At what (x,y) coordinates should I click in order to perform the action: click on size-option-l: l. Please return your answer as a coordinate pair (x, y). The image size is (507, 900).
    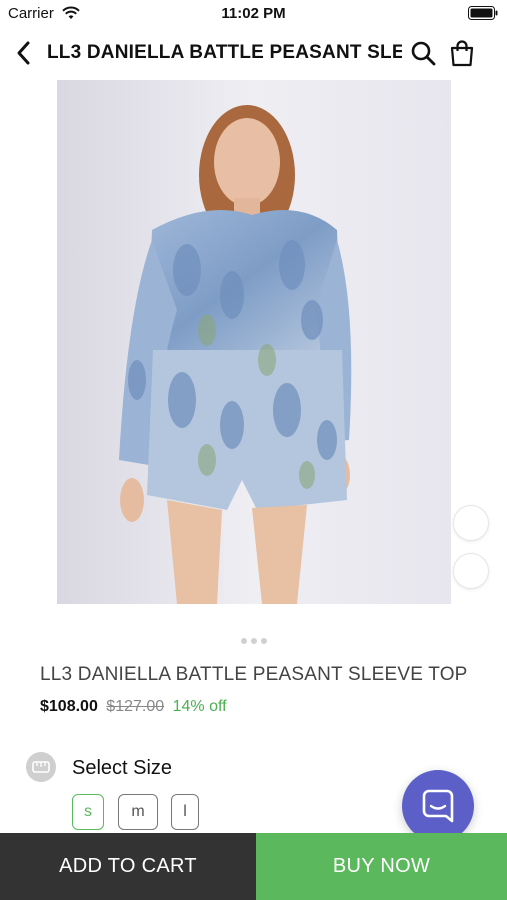
    Looking at the image, I should click on (185, 812).